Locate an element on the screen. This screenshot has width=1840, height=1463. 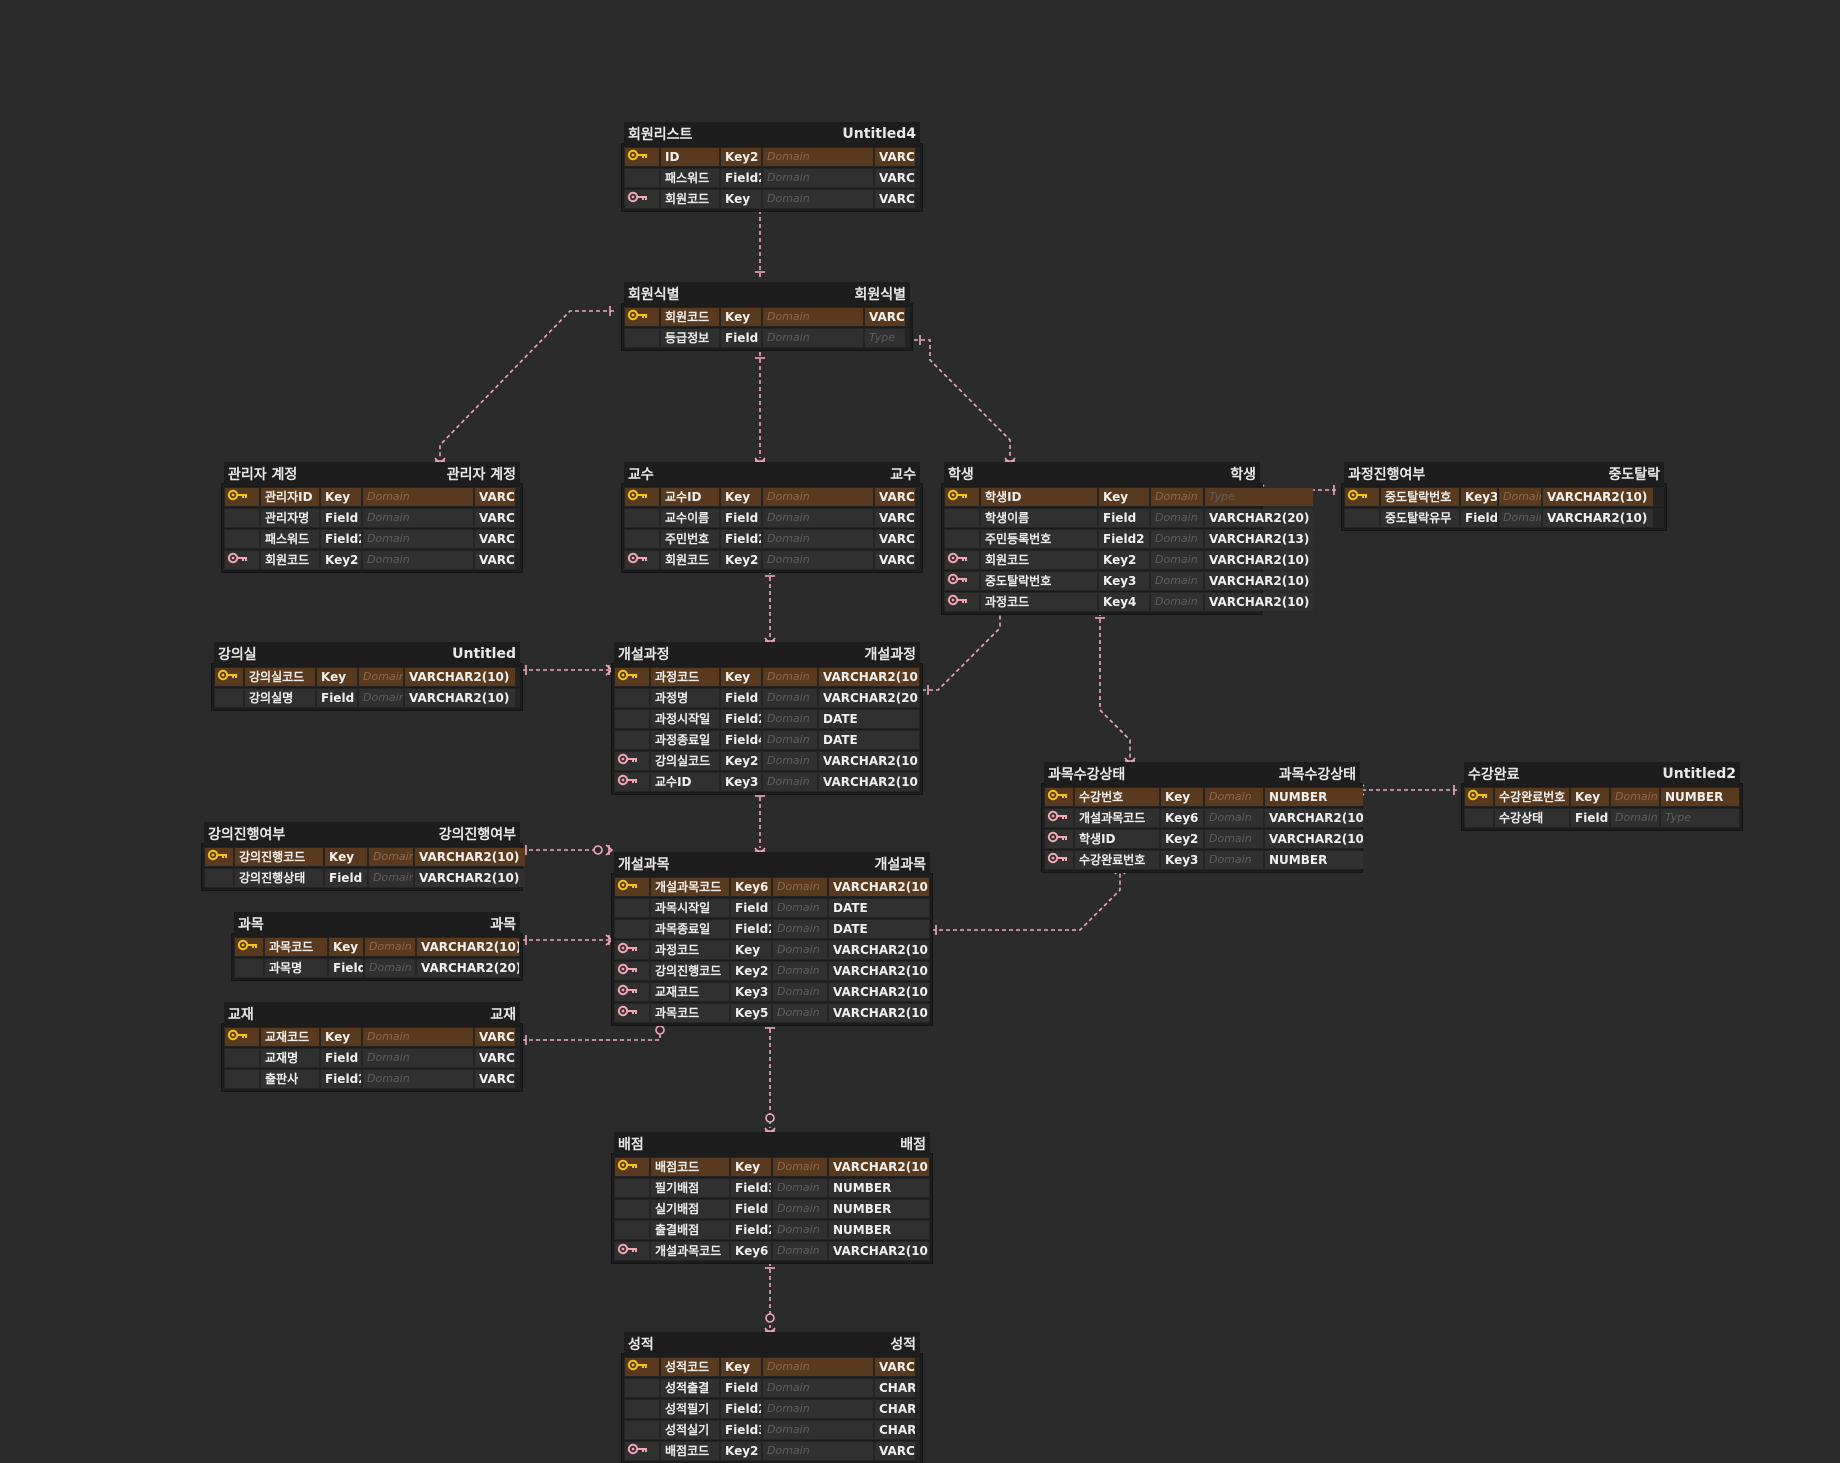
entity-row: 과목코드 Key5 Domain VARCHAR2(10) is located at coordinates (772, 1012).